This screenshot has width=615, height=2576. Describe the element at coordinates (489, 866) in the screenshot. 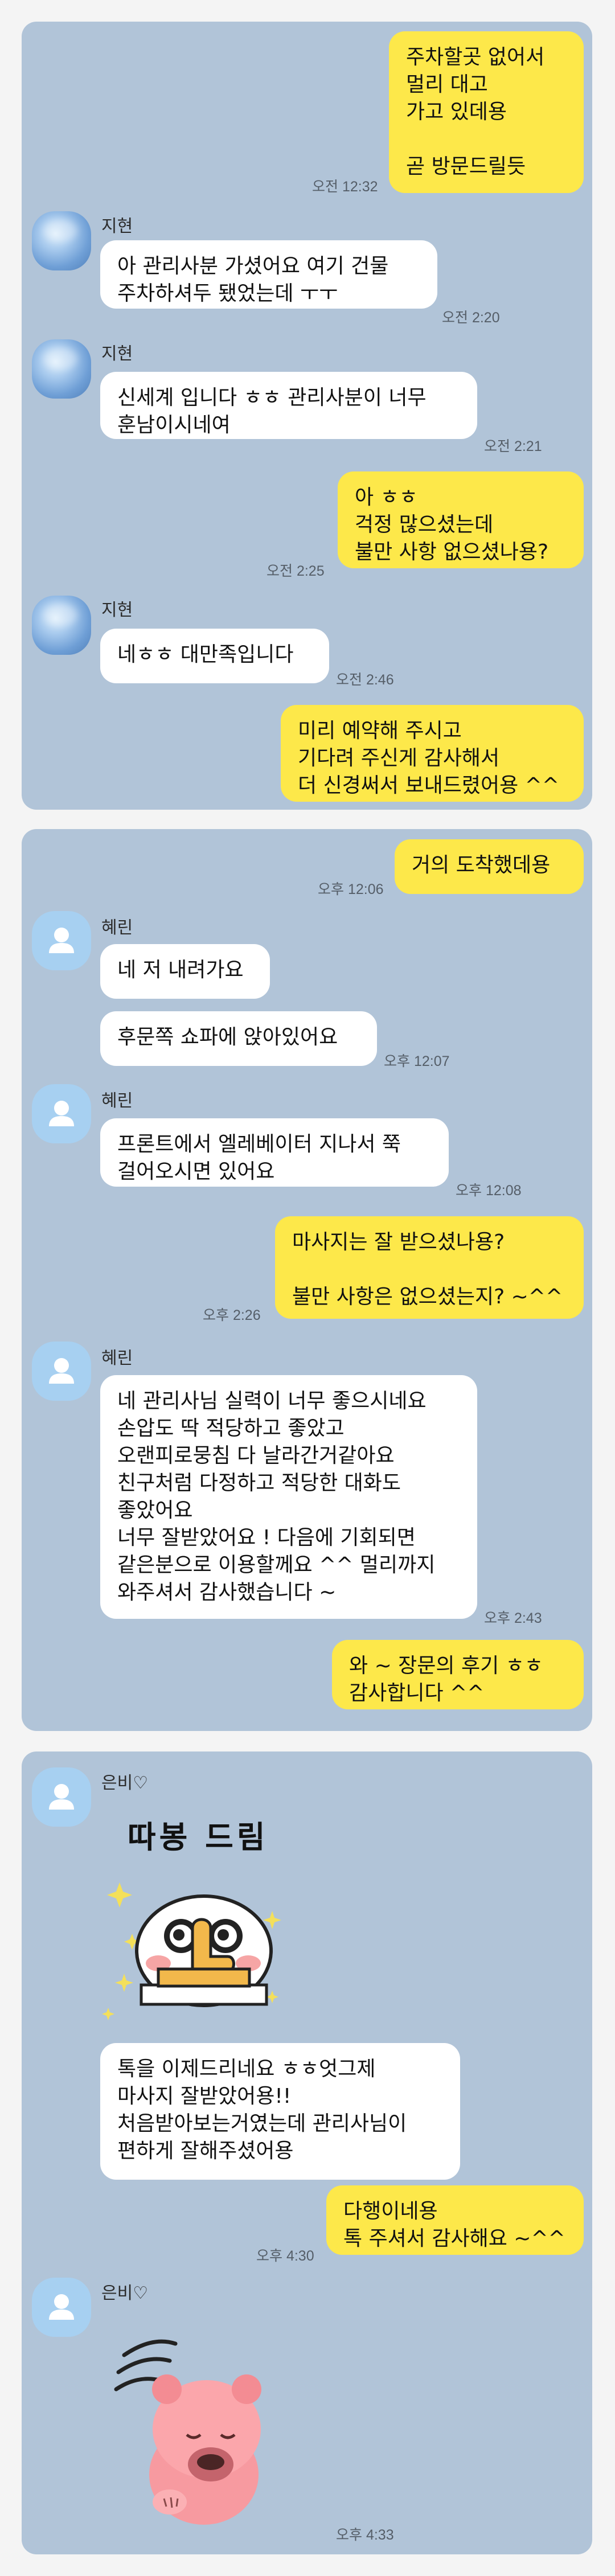

I see `my-message-bubble: 거의 도착했데용` at that location.